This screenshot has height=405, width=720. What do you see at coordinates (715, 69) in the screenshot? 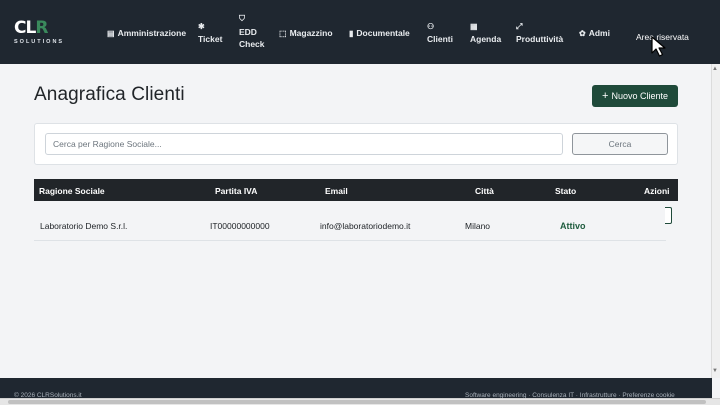
I see `scroll-up-icon: ▲` at bounding box center [715, 69].